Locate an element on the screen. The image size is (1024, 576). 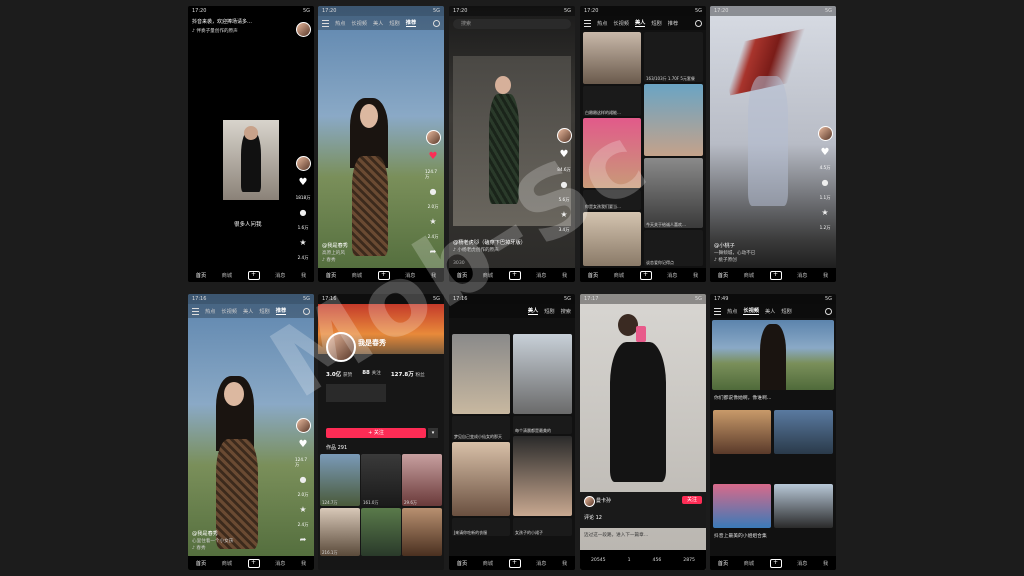
avatar is located at coordinates (303, 29).